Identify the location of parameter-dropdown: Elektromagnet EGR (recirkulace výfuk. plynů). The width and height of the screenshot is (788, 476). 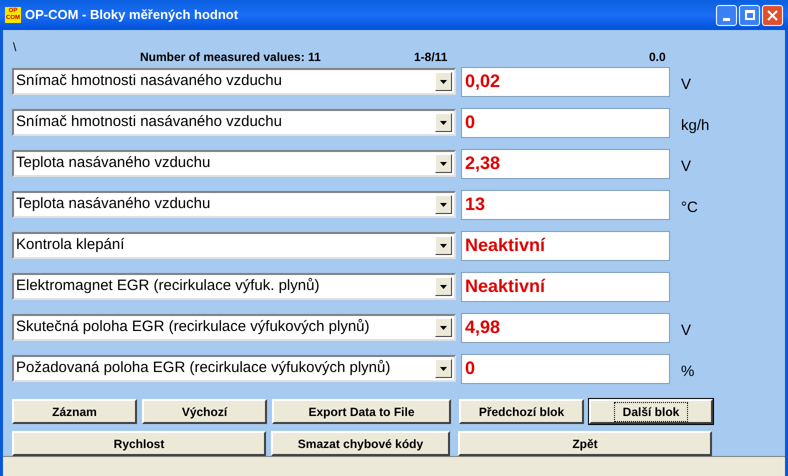
(234, 286).